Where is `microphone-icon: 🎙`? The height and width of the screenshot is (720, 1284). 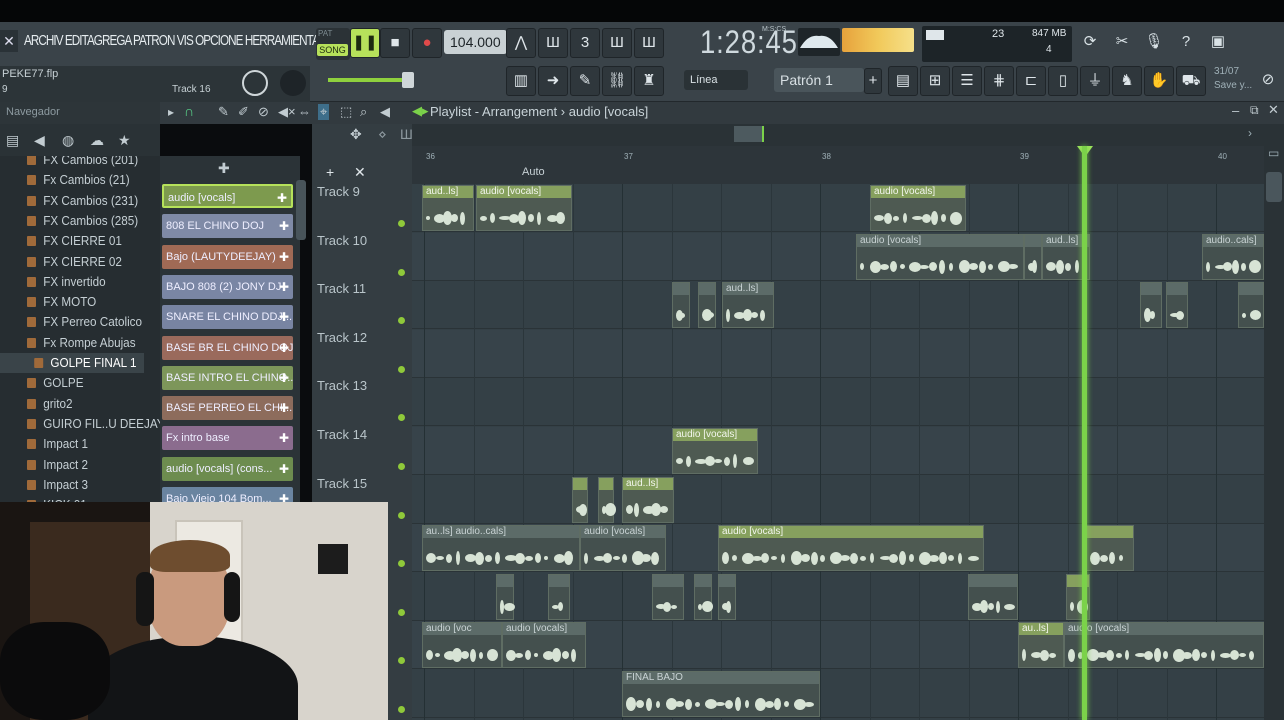
microphone-icon: 🎙 is located at coordinates (1154, 42).